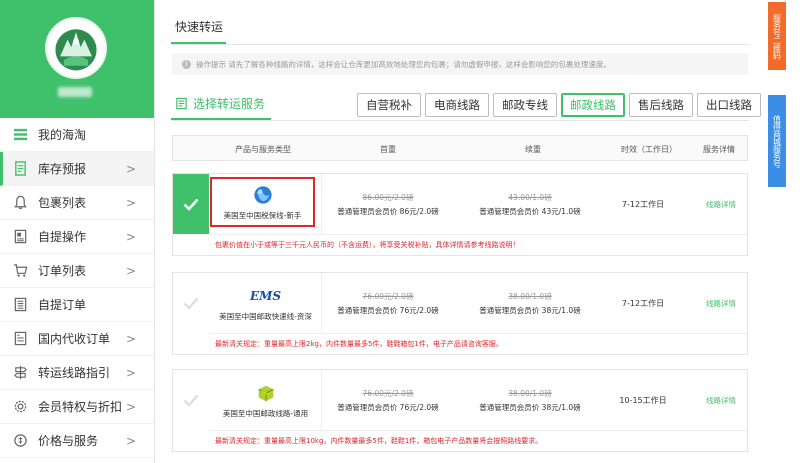 The image size is (800, 463). I want to click on product-name: 美国至中国邮政快速线-资深, so click(265, 316).